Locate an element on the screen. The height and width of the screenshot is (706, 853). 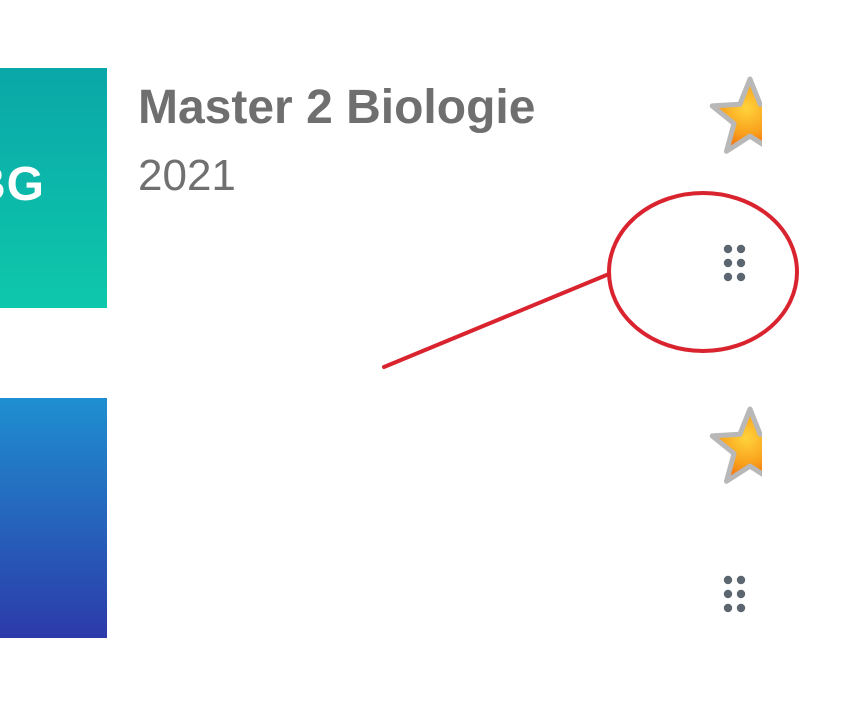
course-title: Master 2 Biologie is located at coordinates (336, 108).